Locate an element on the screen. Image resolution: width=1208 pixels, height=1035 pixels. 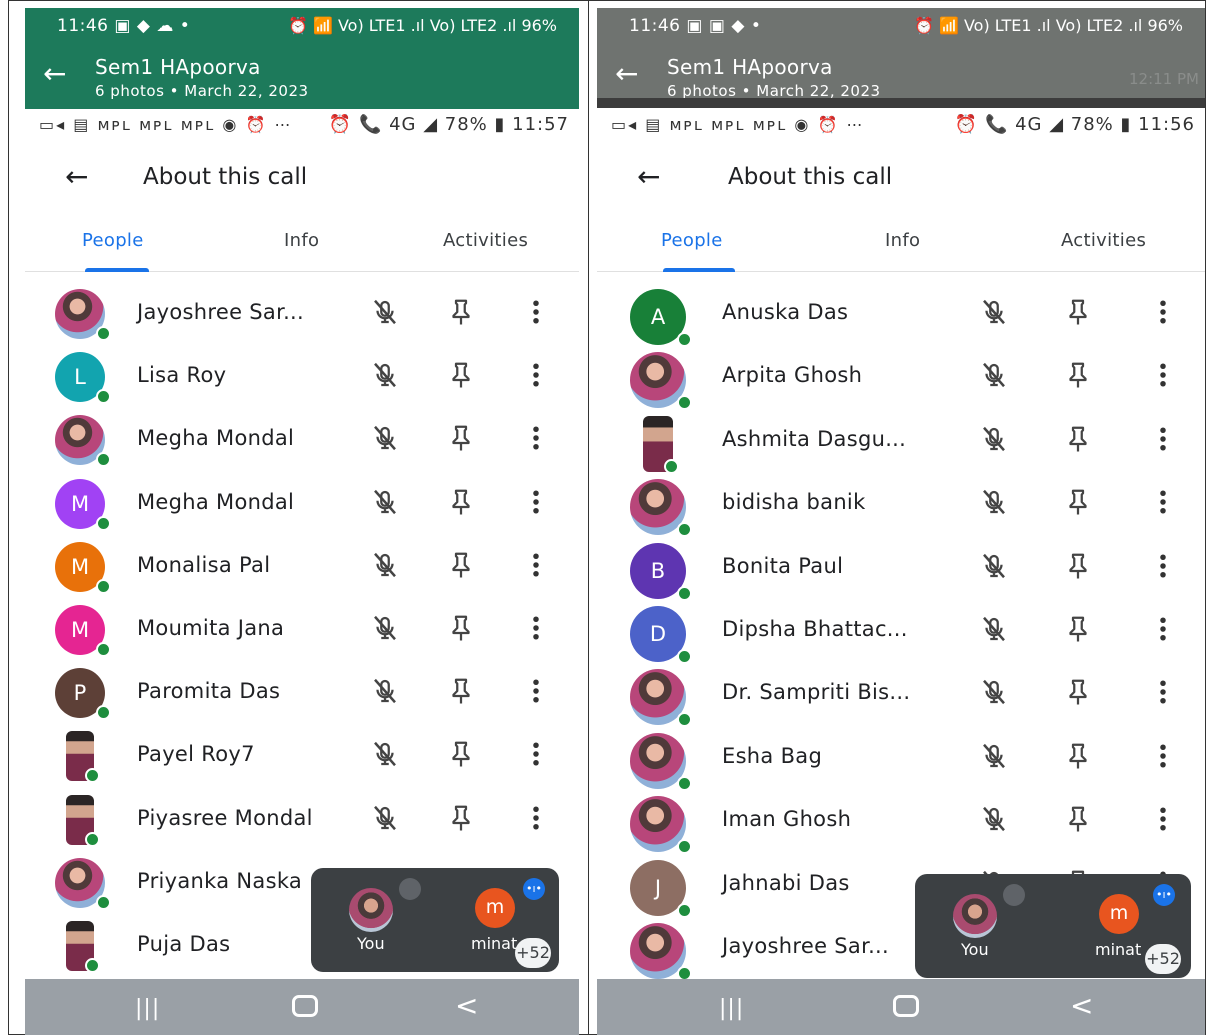
participant-row: Payel Roy7 is located at coordinates (302, 756).